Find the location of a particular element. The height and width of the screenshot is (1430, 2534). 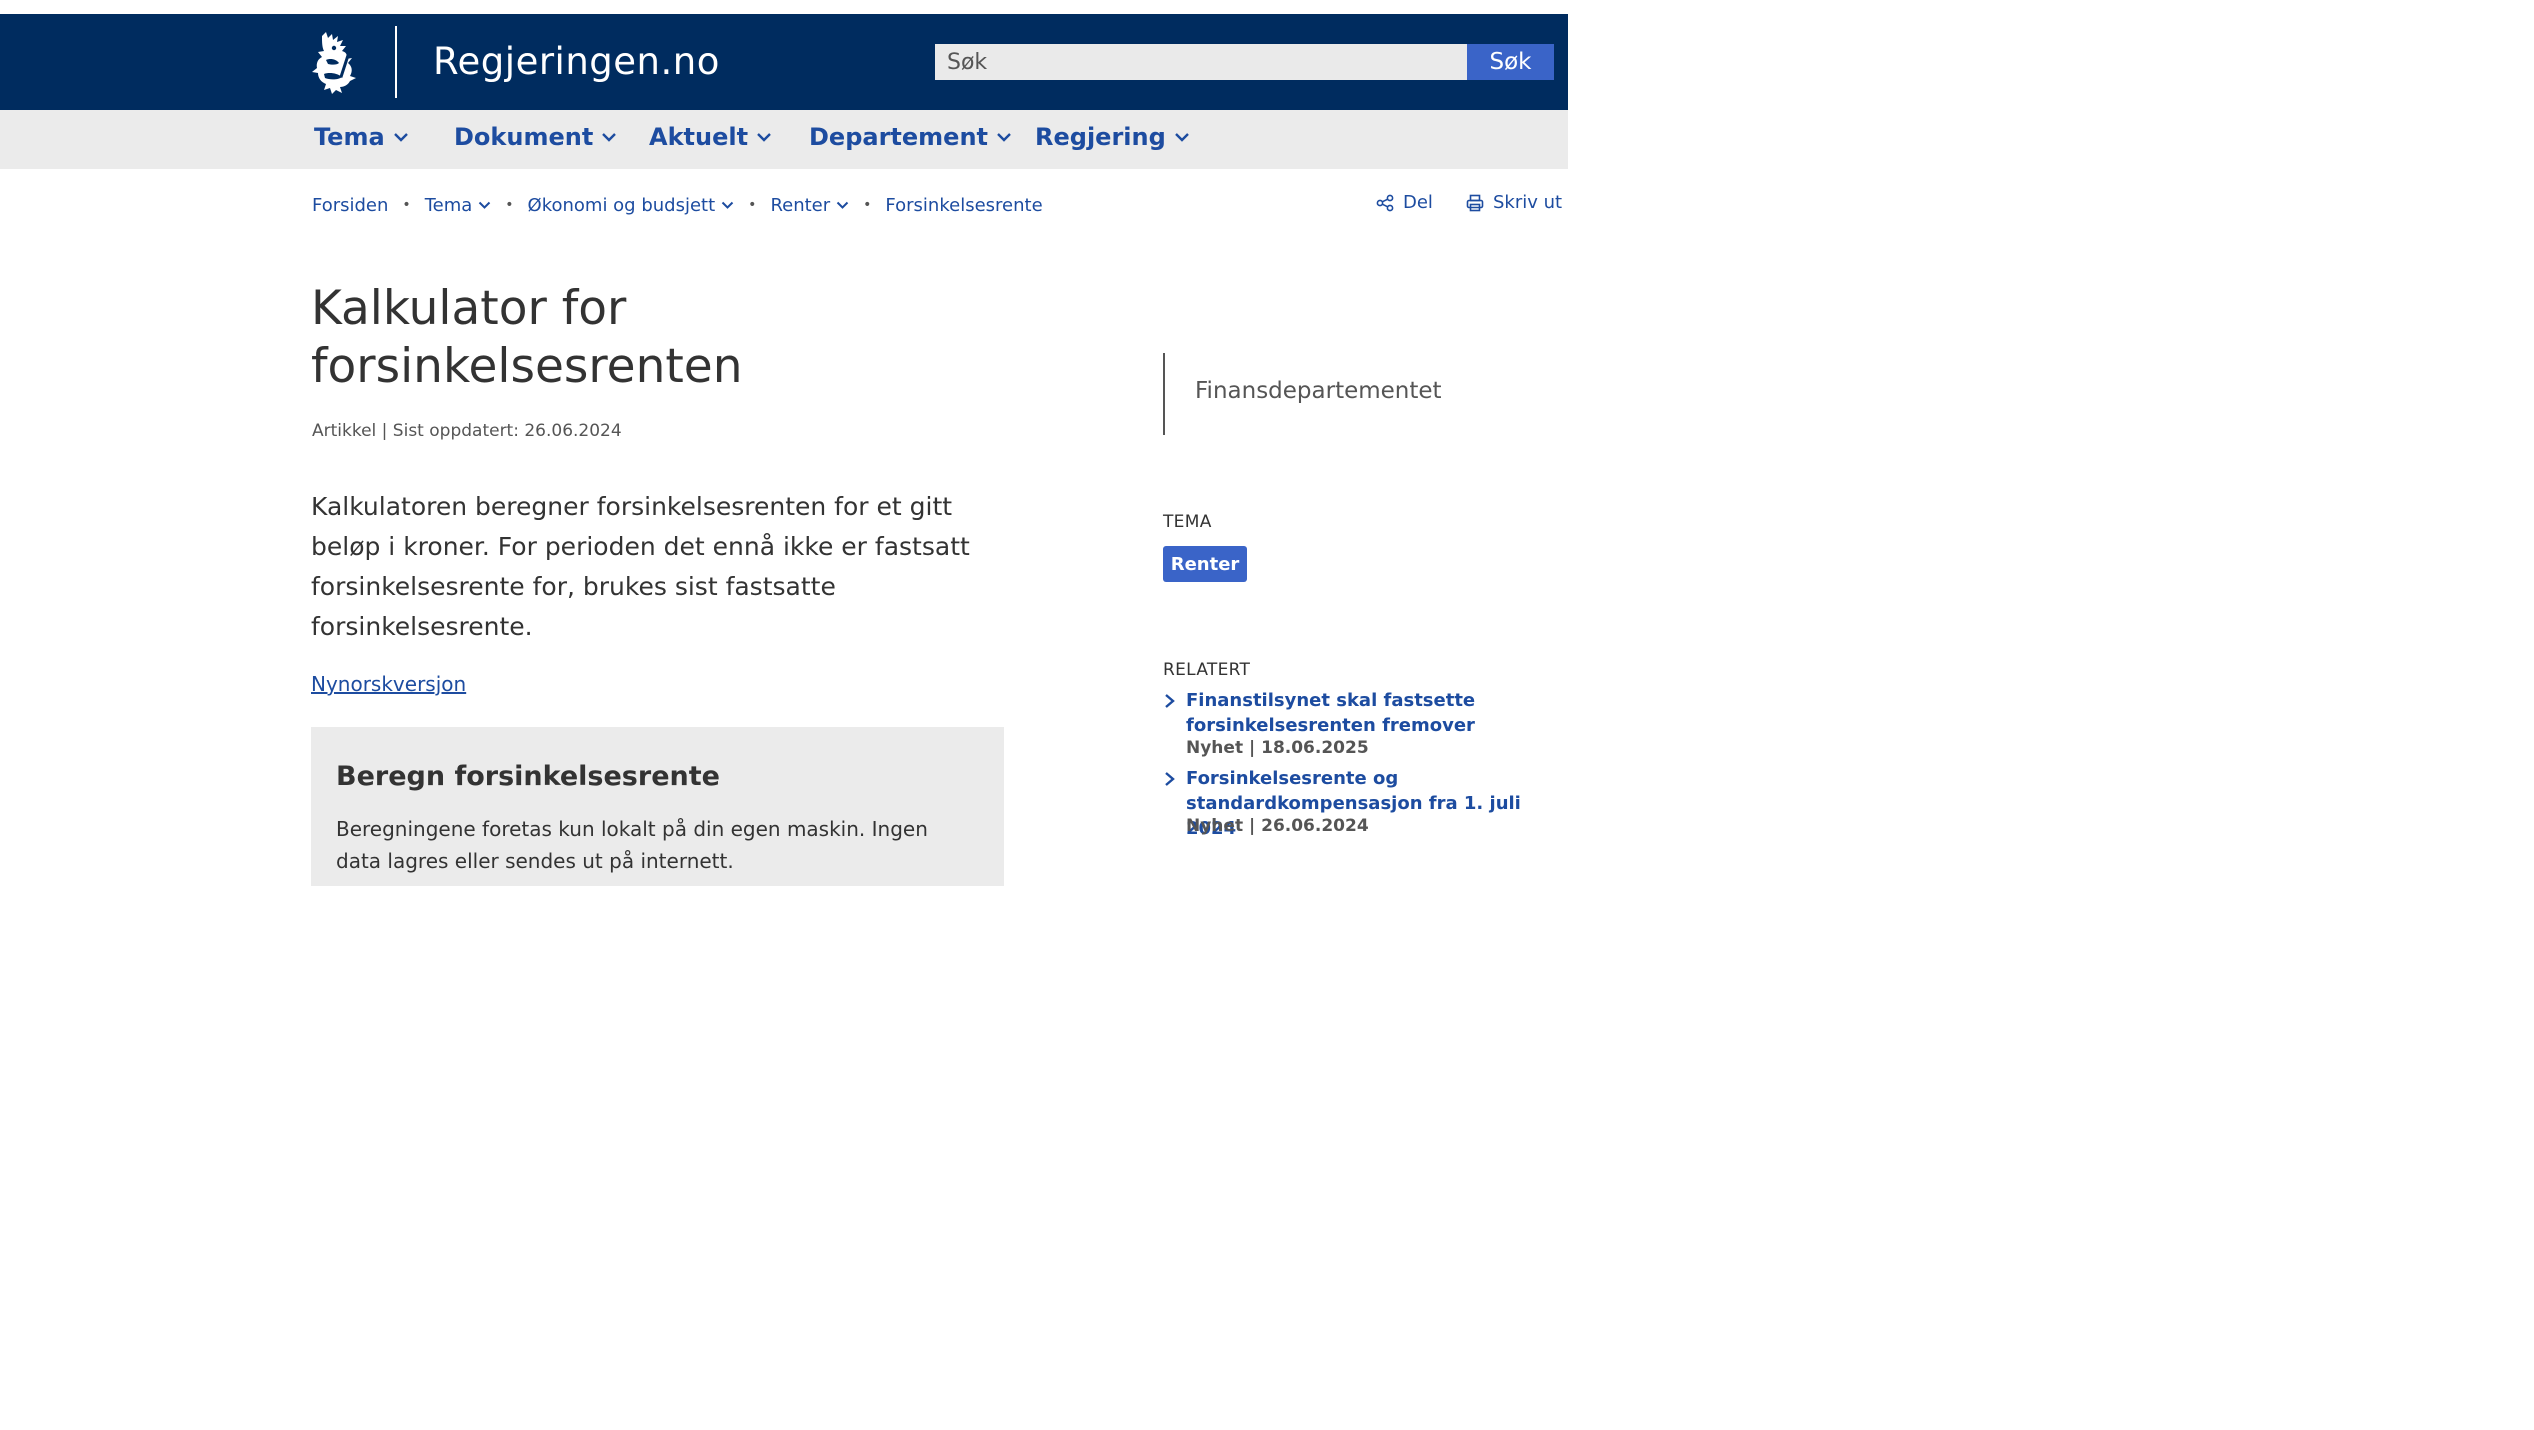

breadcrumb-item-forsiden: Forsiden is located at coordinates (350, 205).